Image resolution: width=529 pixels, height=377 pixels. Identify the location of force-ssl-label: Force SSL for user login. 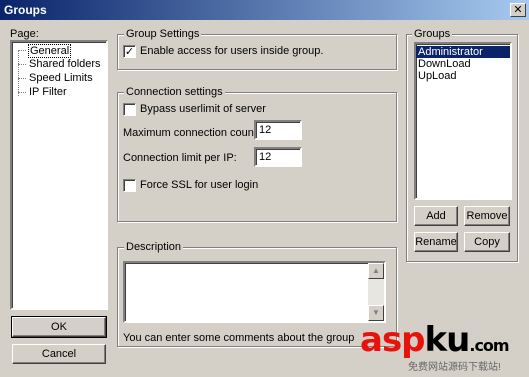
(199, 185).